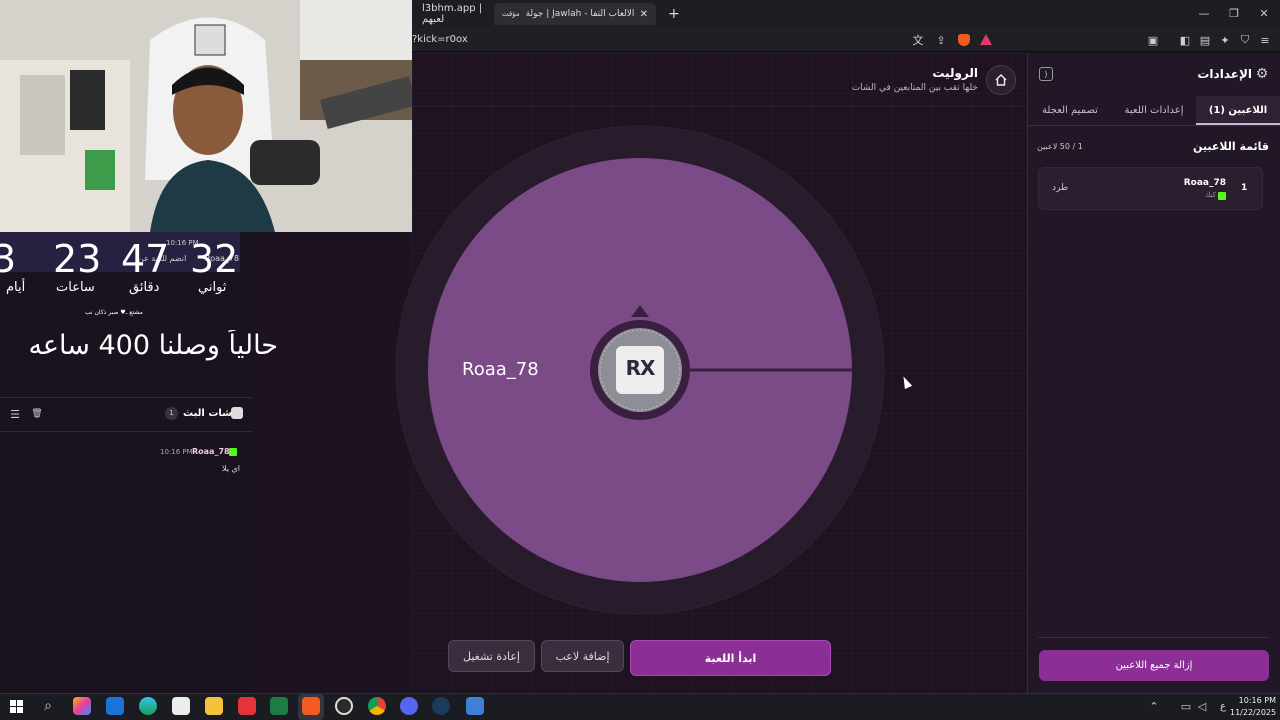 This screenshot has height=720, width=1280. What do you see at coordinates (1154, 665) in the screenshot?
I see `remove-all-players-button: إزالة جميع اللاعبين` at bounding box center [1154, 665].